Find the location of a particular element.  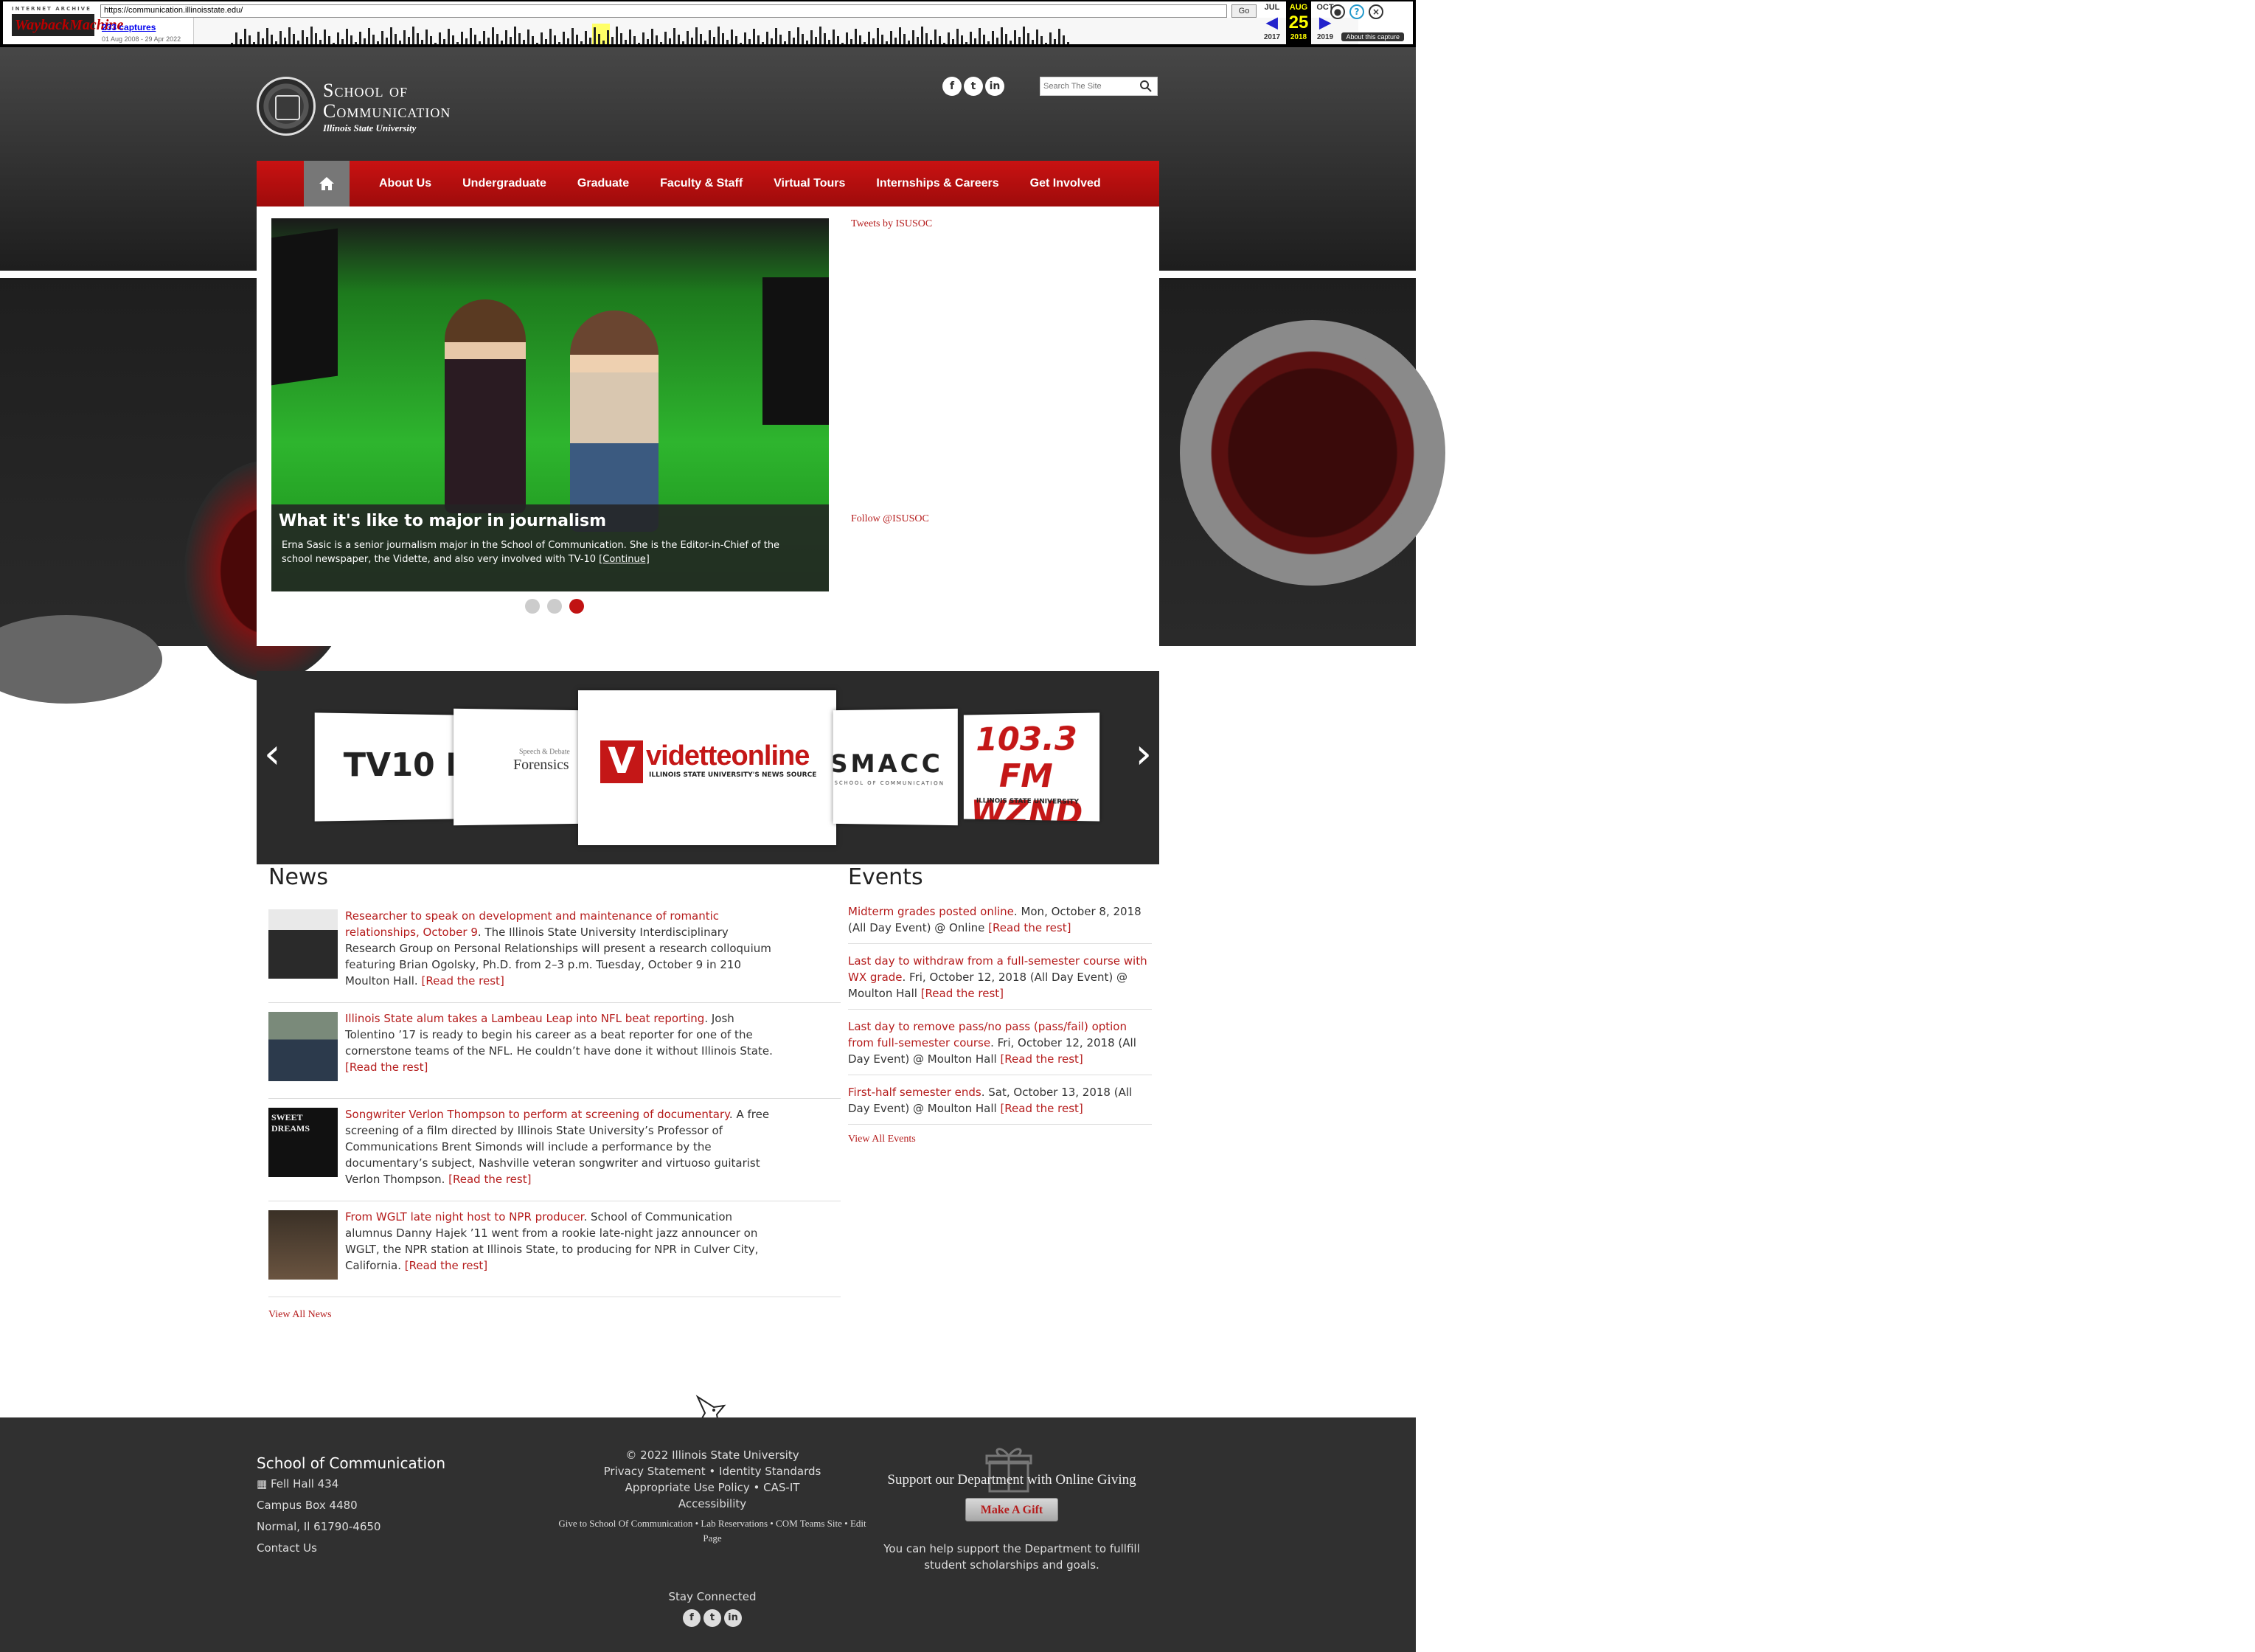

news-thumbnail: SWEET DREAMS is located at coordinates (303, 1142).